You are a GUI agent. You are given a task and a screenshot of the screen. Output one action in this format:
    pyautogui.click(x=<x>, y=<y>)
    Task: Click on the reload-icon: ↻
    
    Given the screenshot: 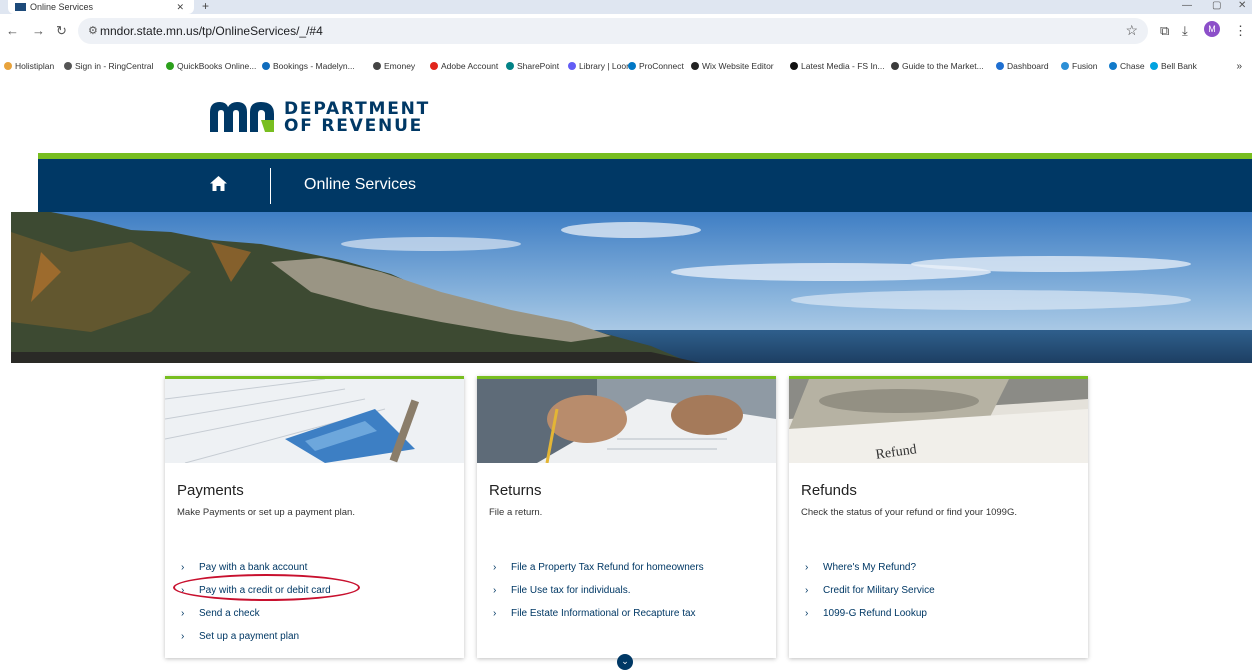 What is the action you would take?
    pyautogui.click(x=61, y=31)
    